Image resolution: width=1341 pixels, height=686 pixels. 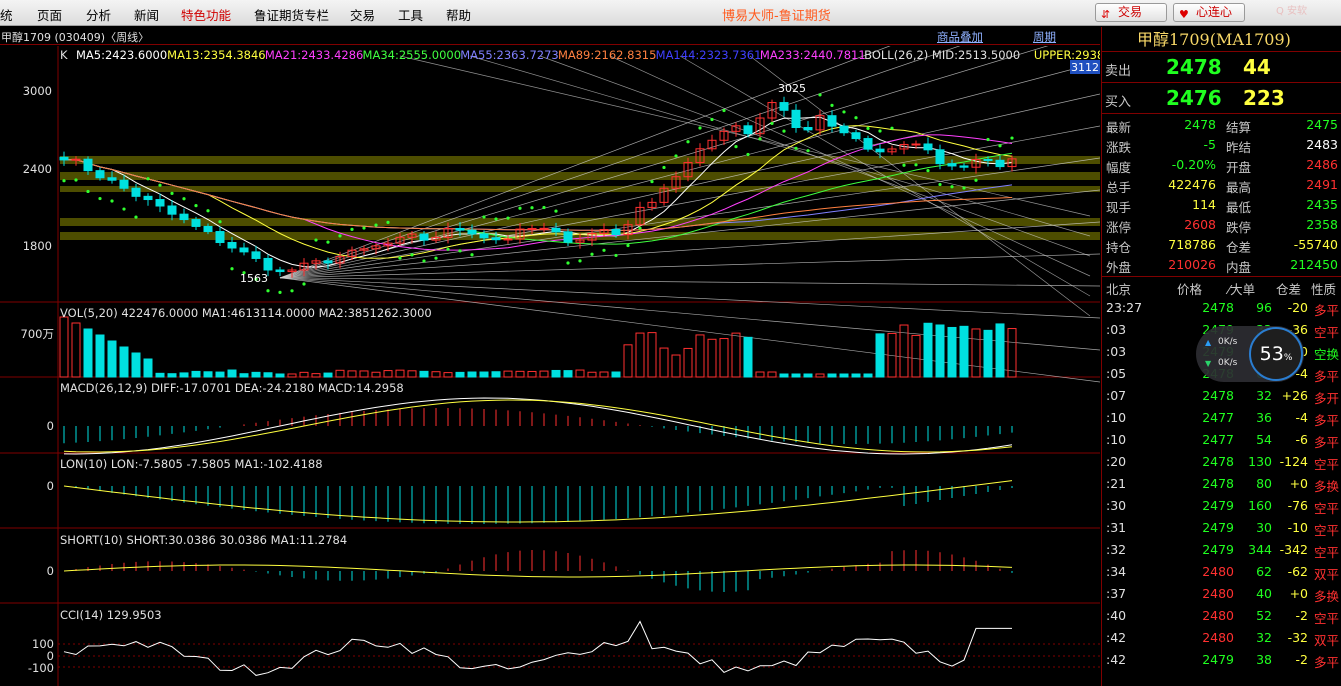 What do you see at coordinates (1324, 289) in the screenshot?
I see `tick-header-nature: 性质` at bounding box center [1324, 289].